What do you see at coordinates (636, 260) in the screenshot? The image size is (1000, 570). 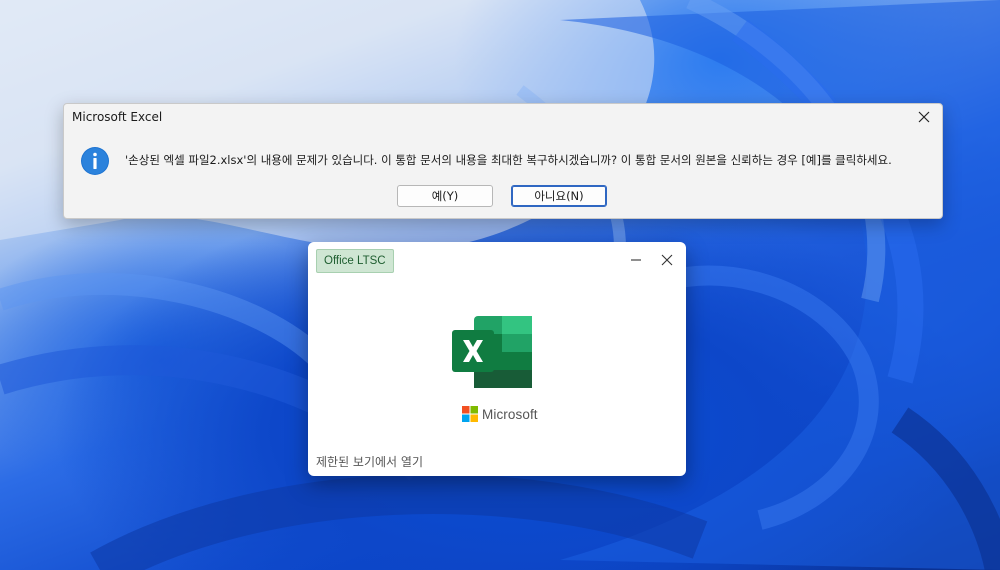 I see `minimize-icon` at bounding box center [636, 260].